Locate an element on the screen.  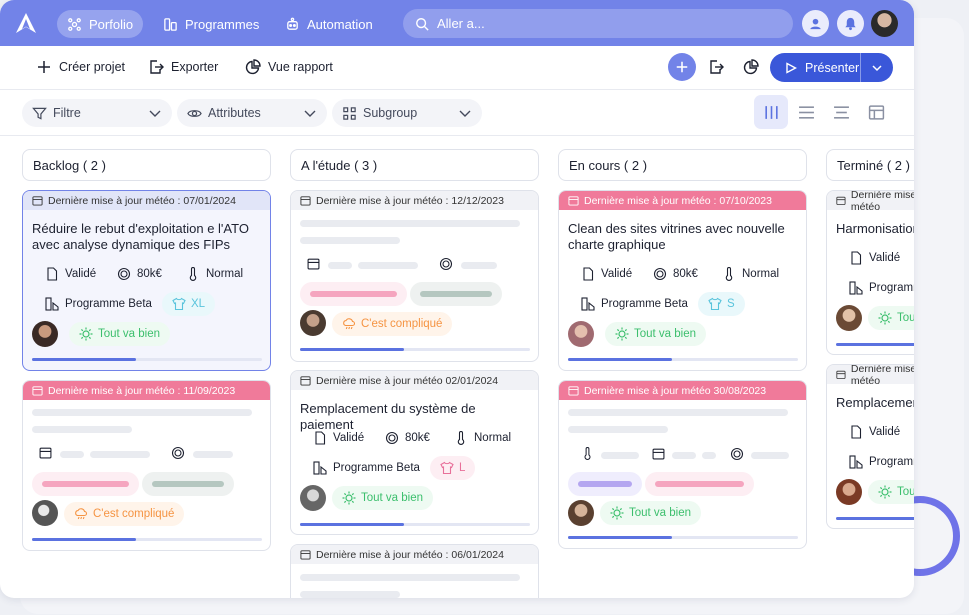
play-icon is located at coordinates (791, 67).